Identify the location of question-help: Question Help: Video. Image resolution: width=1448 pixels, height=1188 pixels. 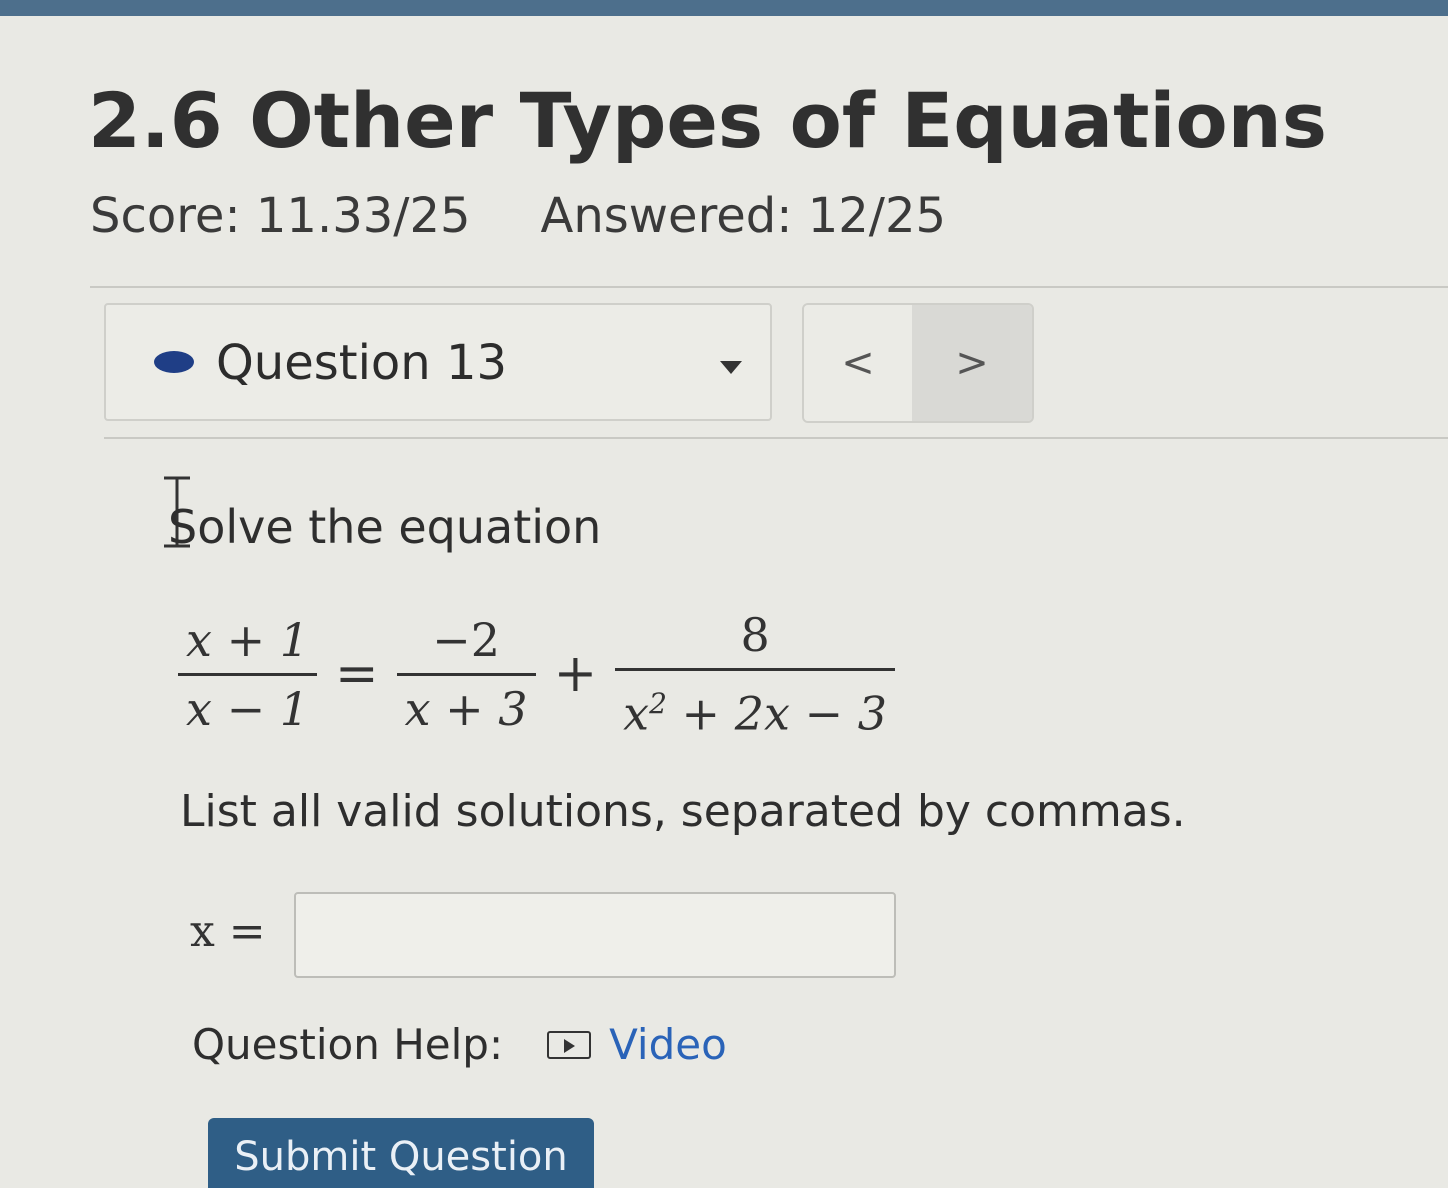
(459, 1044).